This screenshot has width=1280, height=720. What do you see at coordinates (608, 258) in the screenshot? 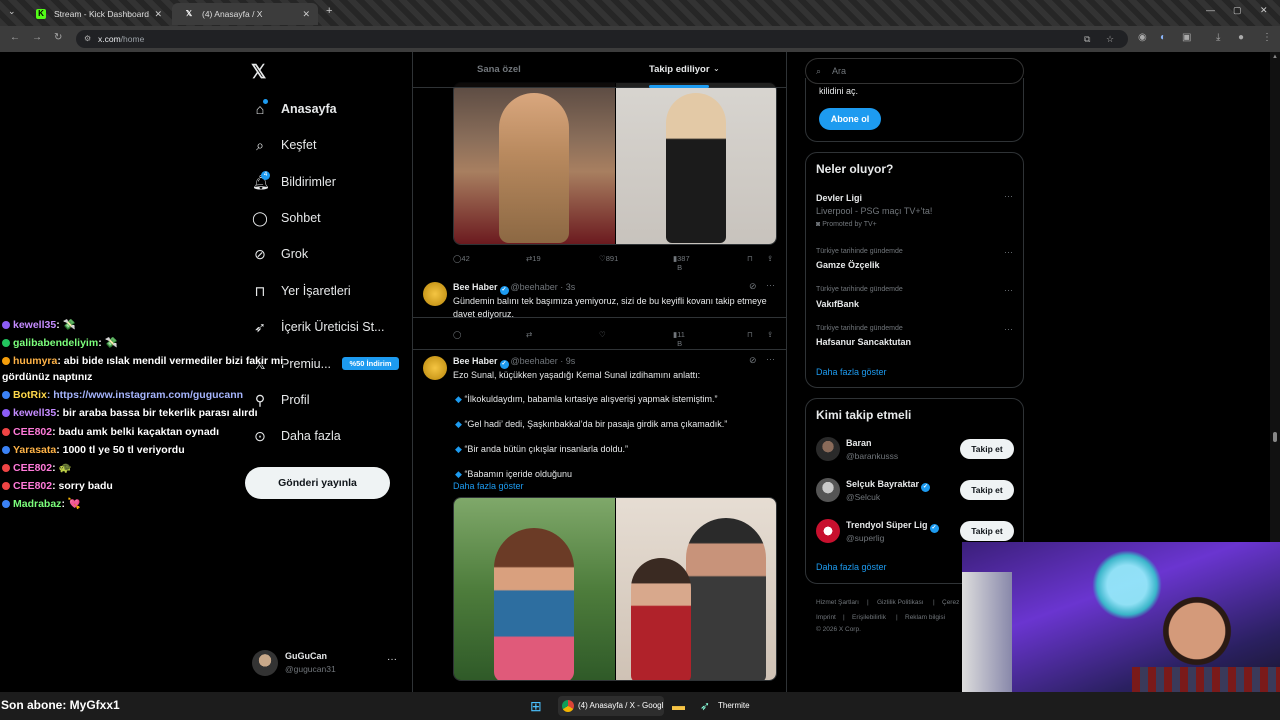
I see `like-button: ♡ 891` at bounding box center [608, 258].